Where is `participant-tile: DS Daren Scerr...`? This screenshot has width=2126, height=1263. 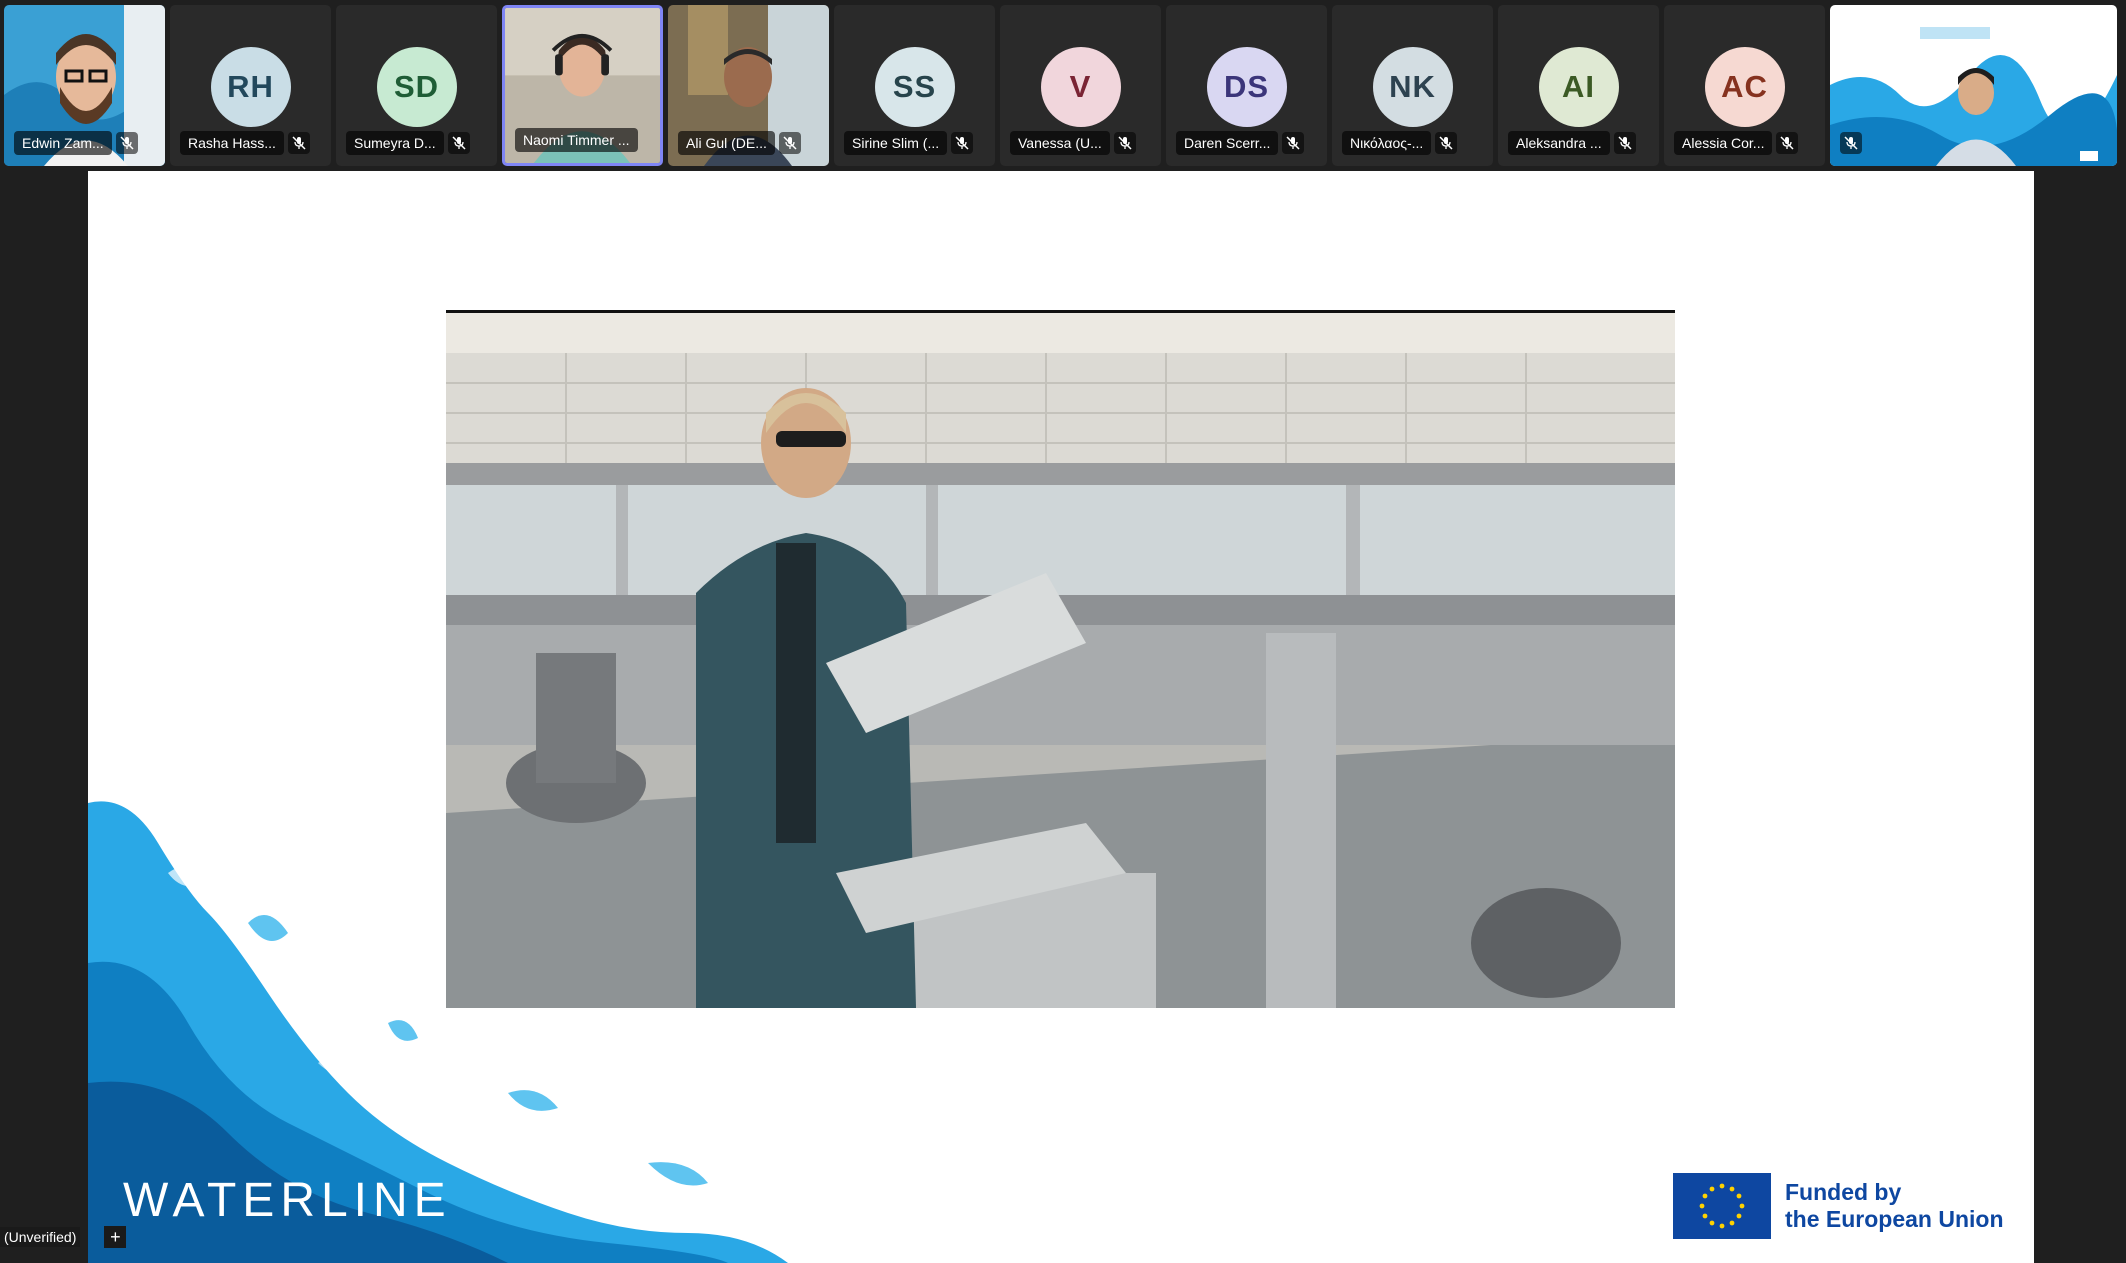
participant-tile: DS Daren Scerr... is located at coordinates (1246, 85).